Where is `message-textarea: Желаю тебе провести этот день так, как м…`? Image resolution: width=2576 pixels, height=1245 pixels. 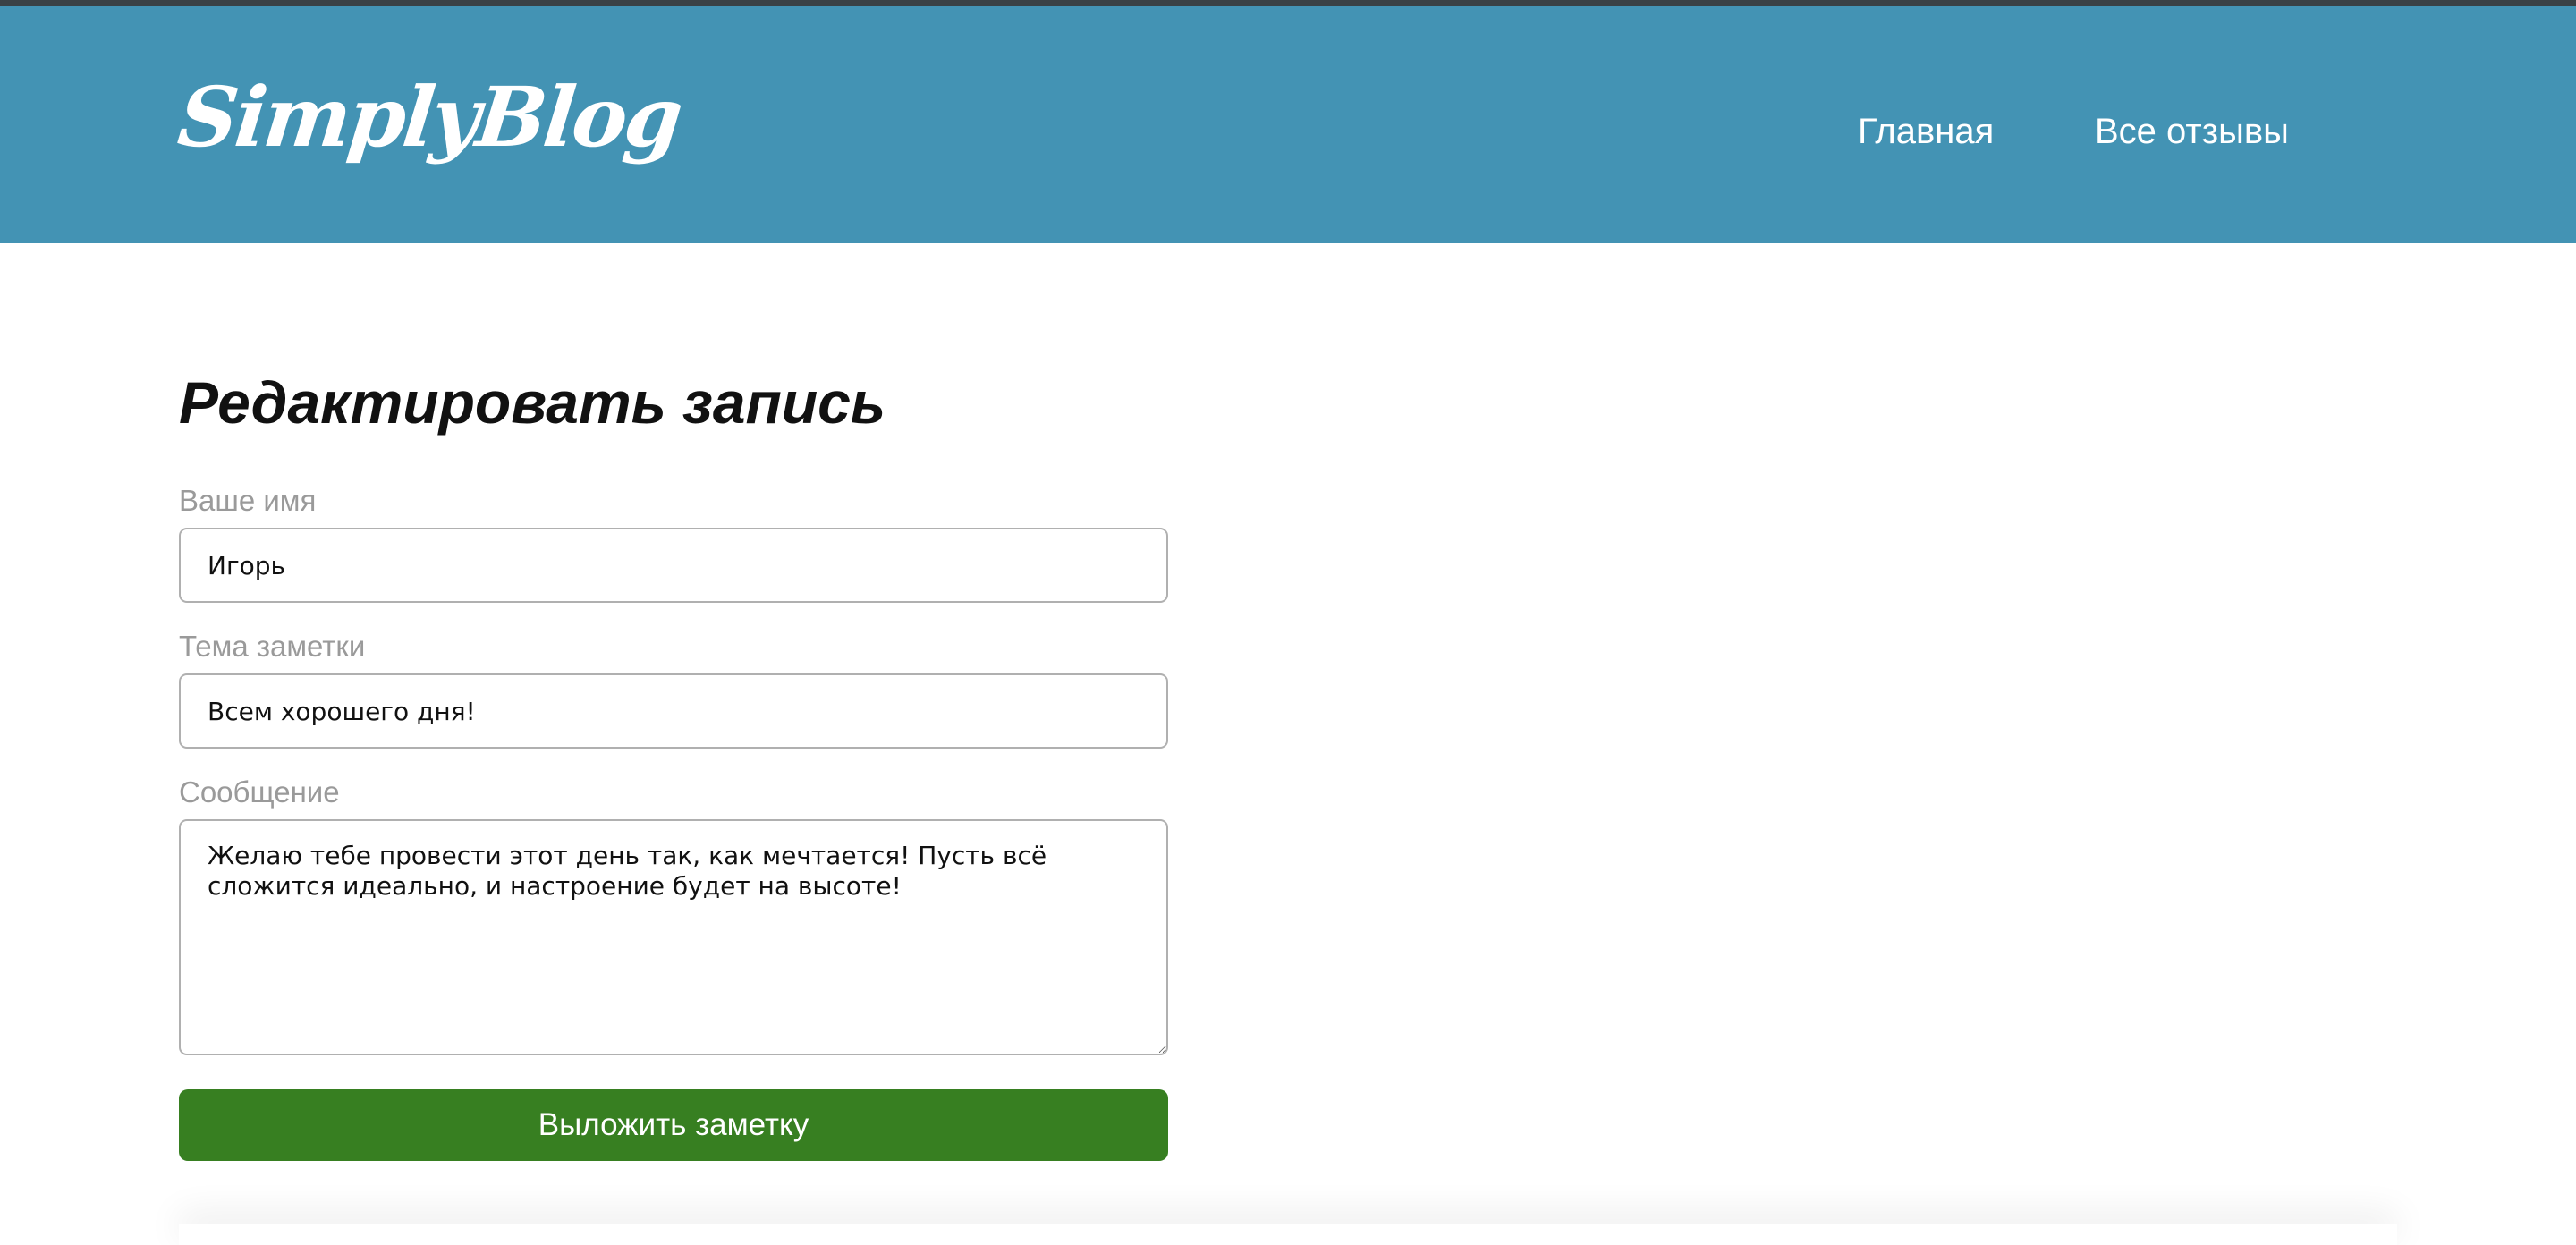 message-textarea: Желаю тебе провести этот день так, как м… is located at coordinates (673, 937).